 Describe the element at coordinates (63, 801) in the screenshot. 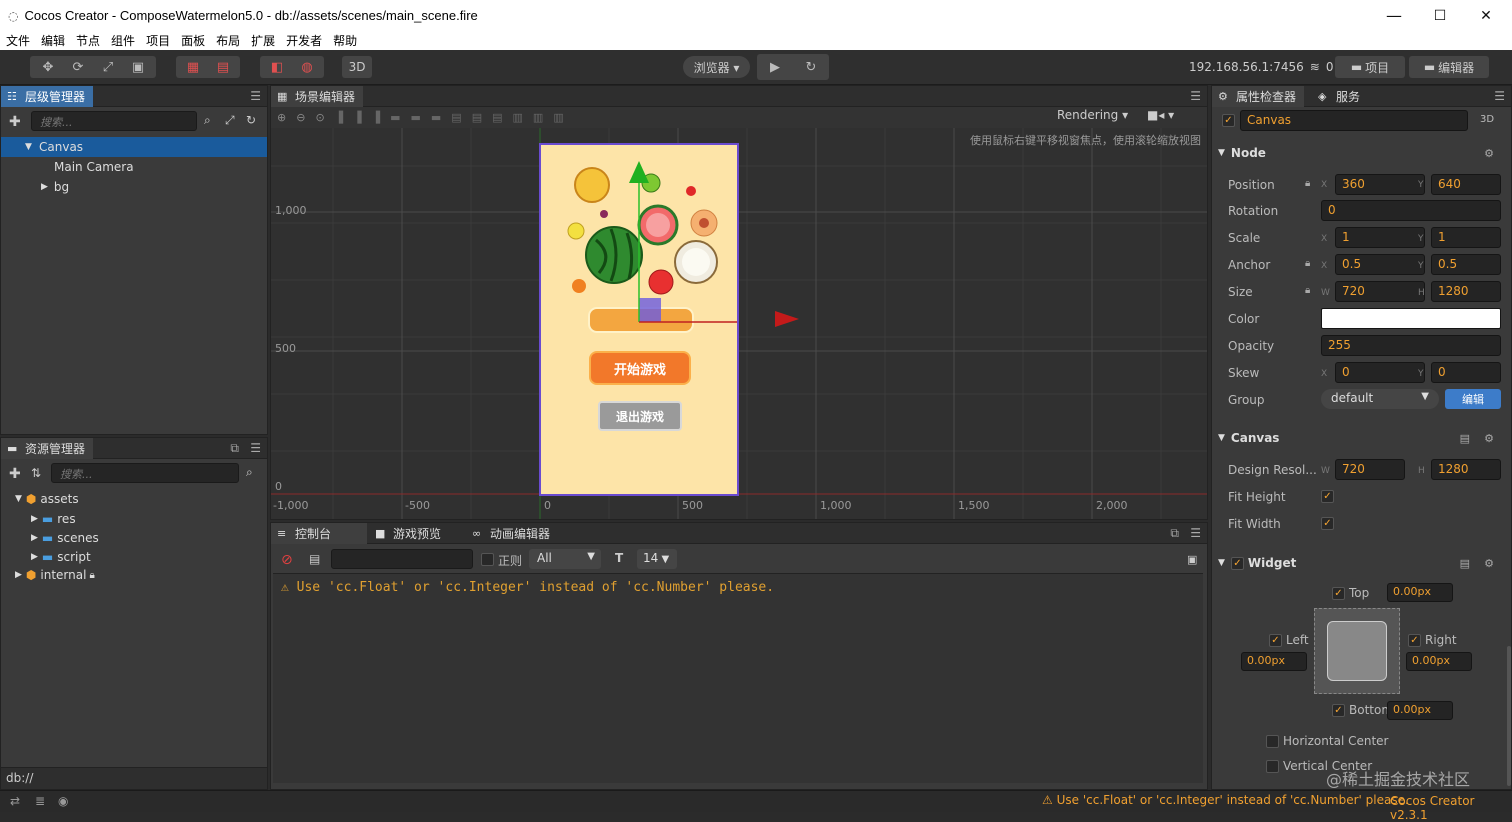

I see `eye-icon: ◉` at that location.